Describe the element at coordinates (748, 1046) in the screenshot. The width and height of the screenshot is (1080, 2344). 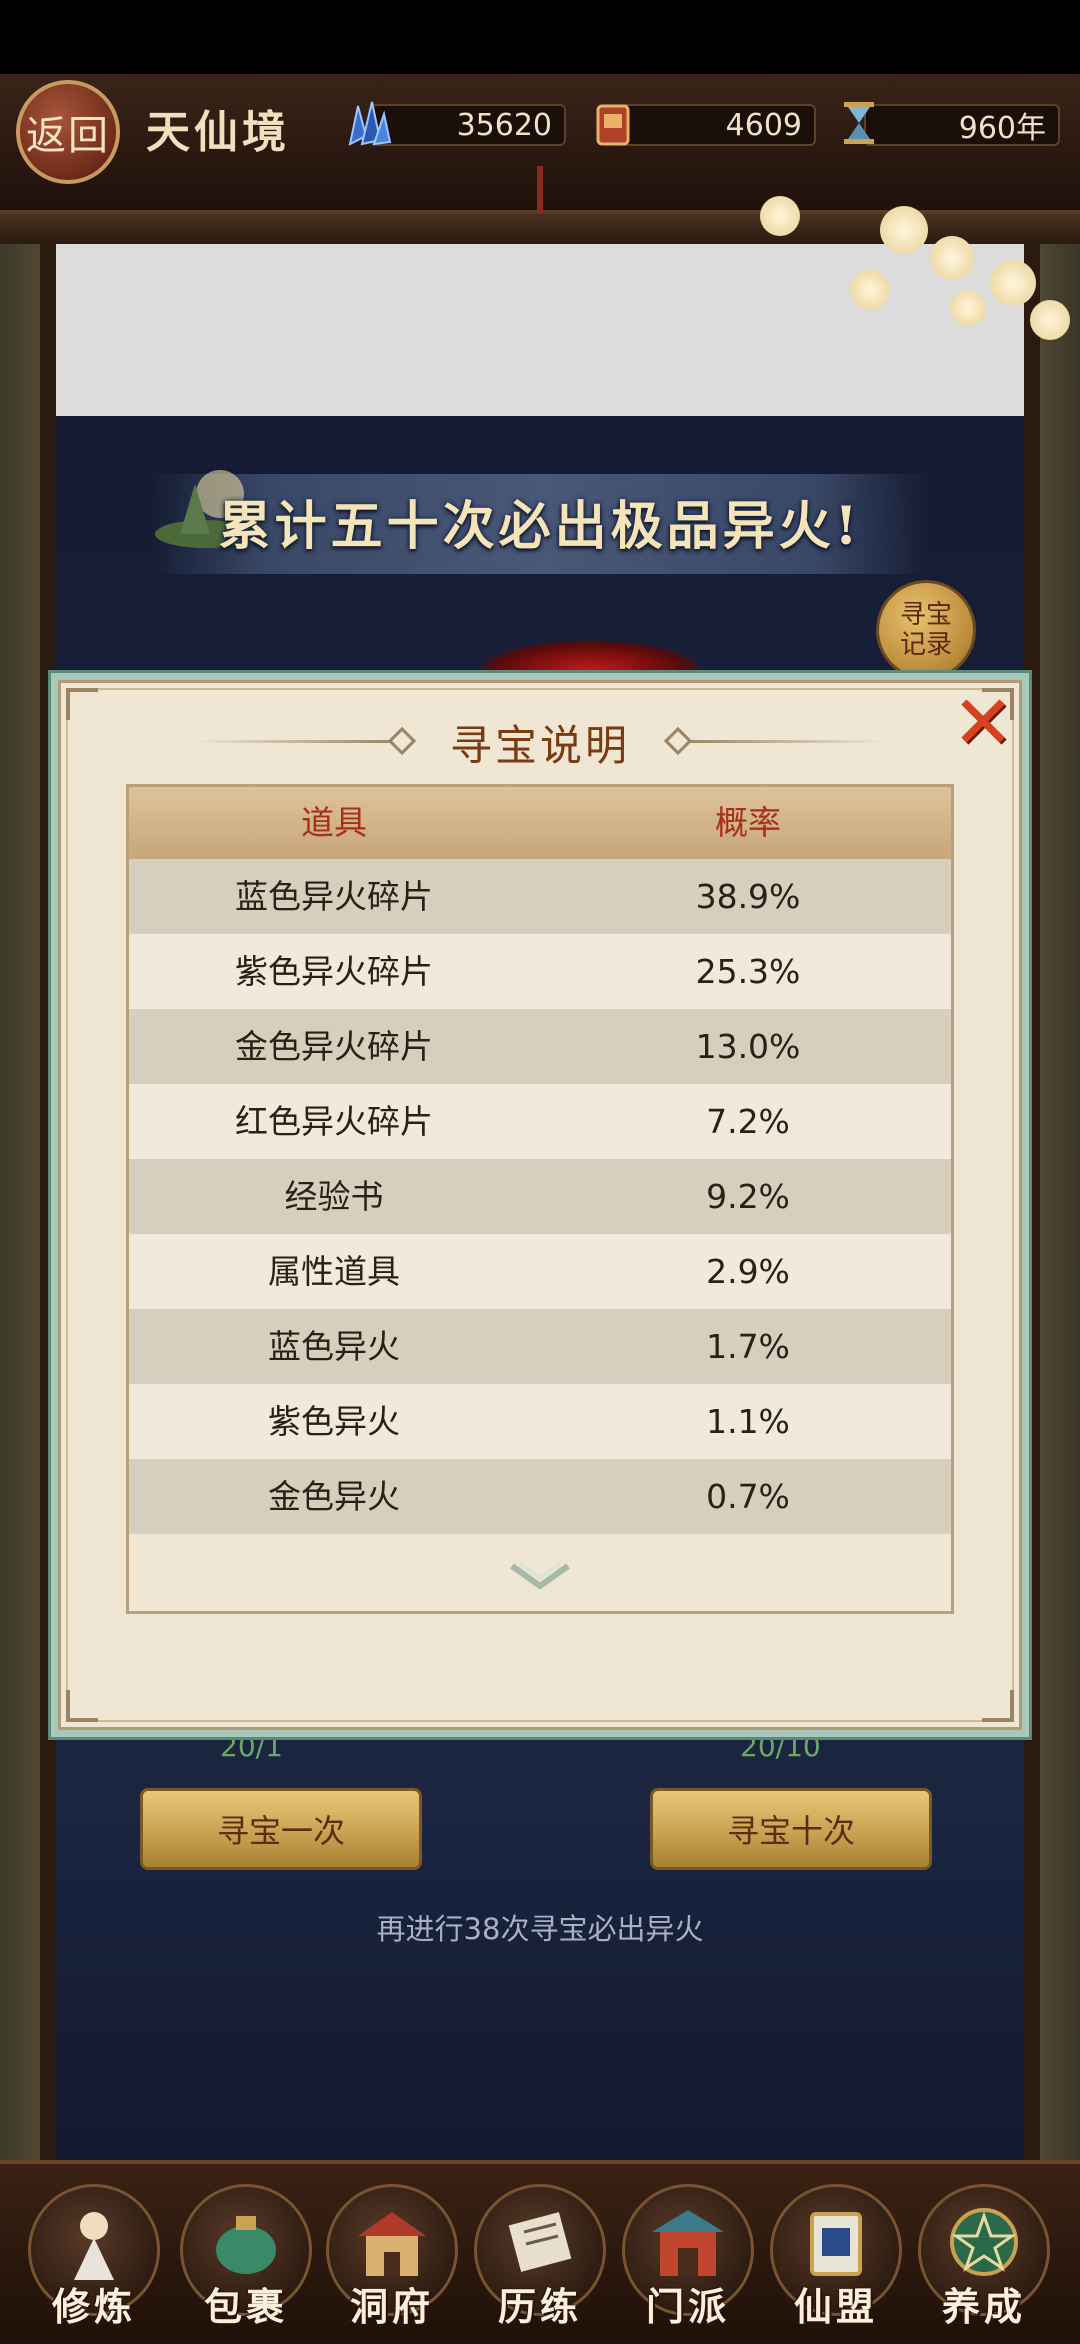
I see `item-rate: 13.0%` at that location.